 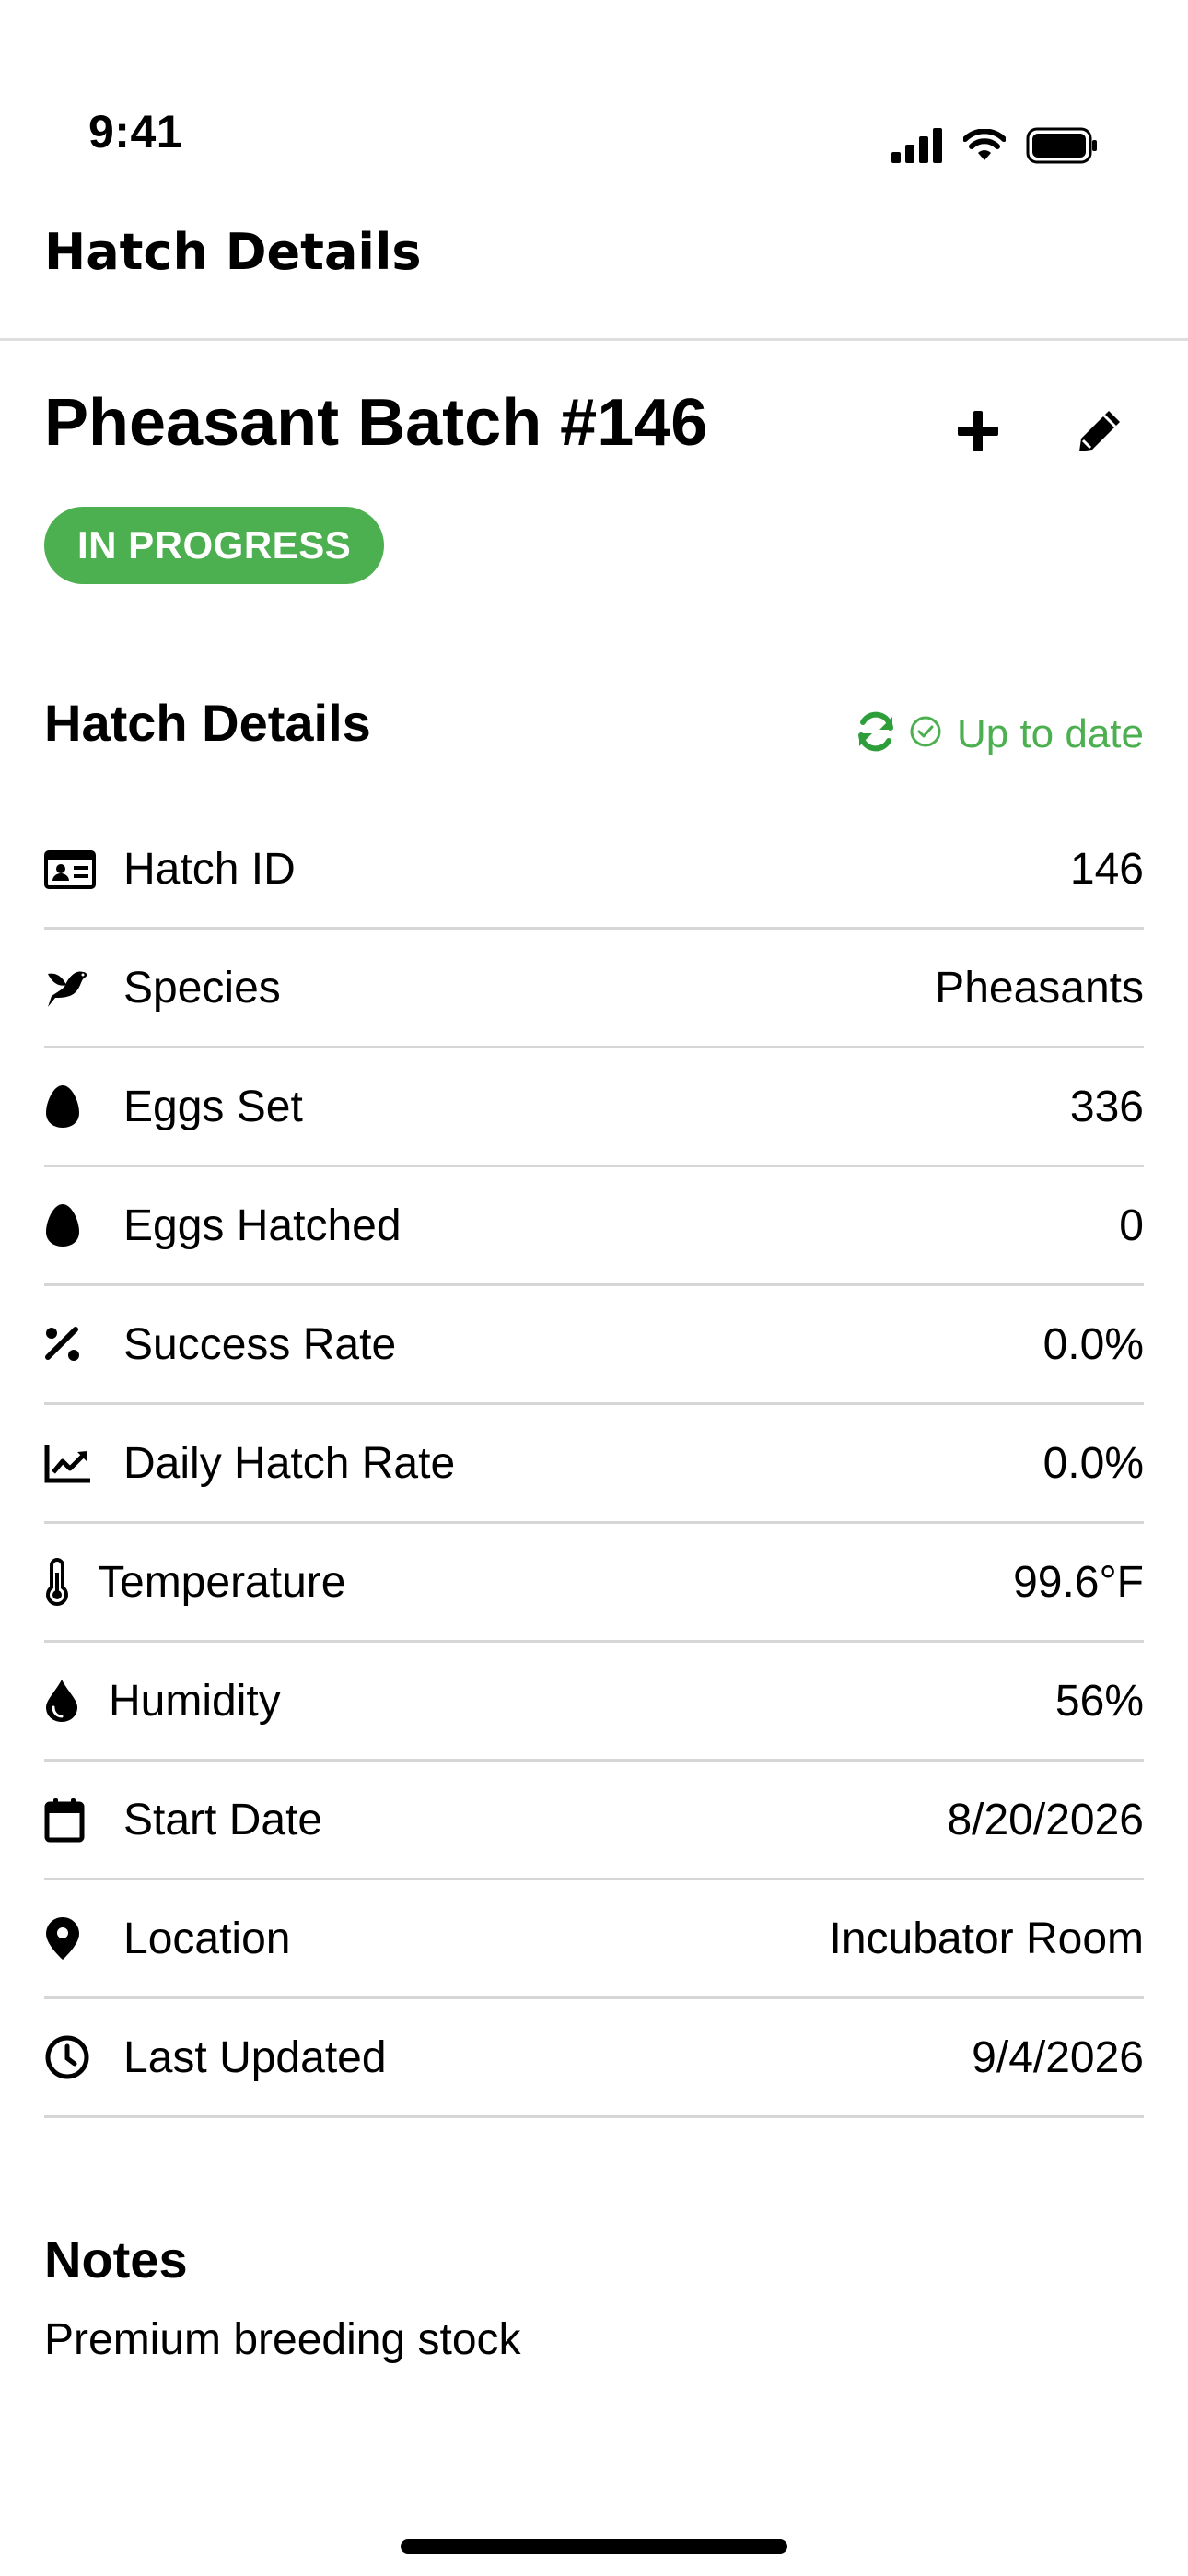 What do you see at coordinates (1062, 148) in the screenshot?
I see `battery-icon` at bounding box center [1062, 148].